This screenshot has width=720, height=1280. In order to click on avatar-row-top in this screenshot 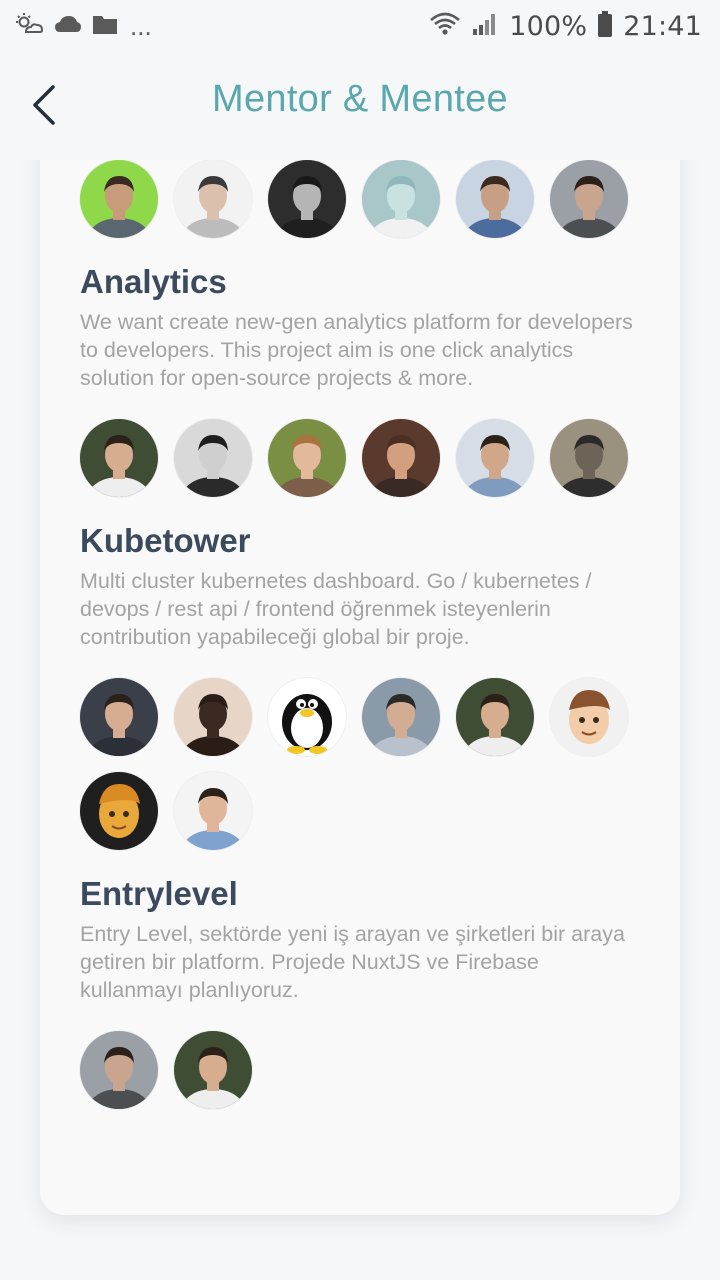, I will do `click(365, 199)`.